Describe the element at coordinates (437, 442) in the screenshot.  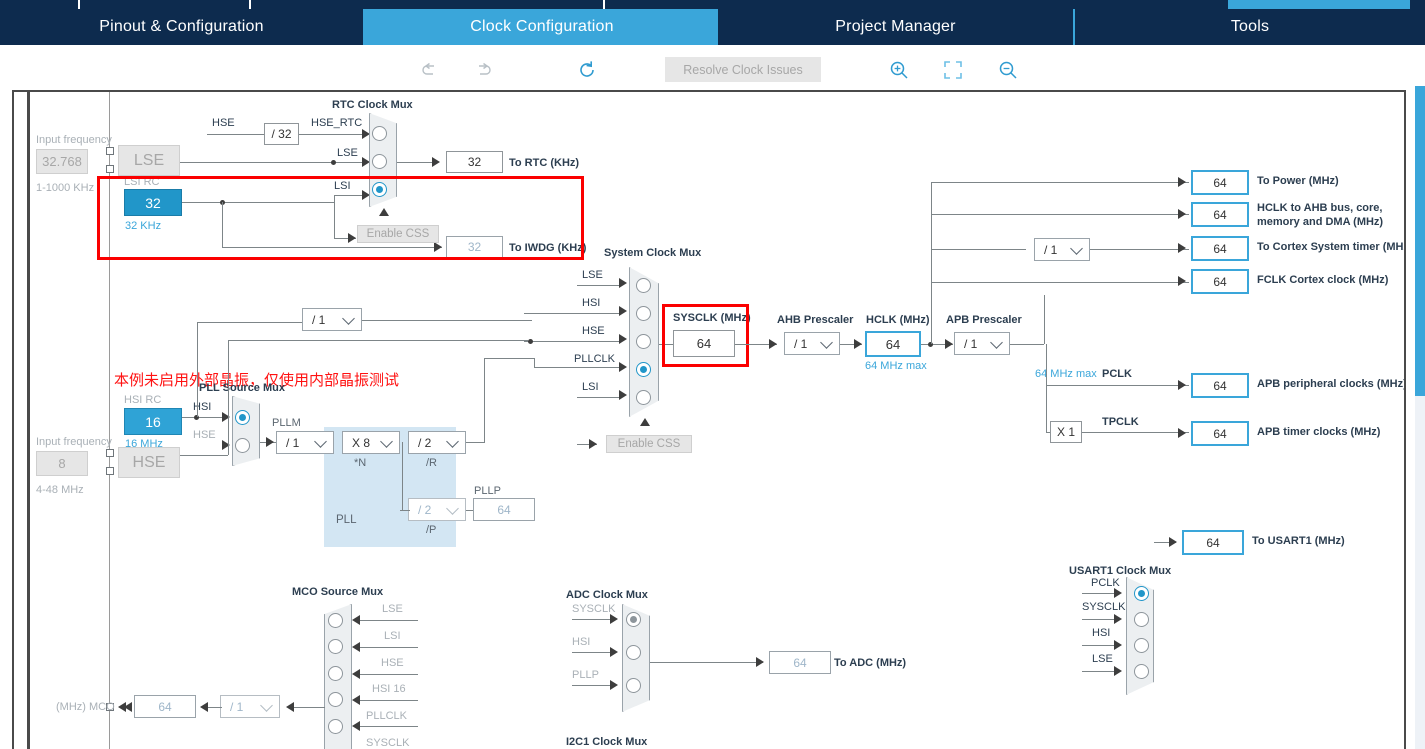
I see `pllr-select: / 2` at that location.